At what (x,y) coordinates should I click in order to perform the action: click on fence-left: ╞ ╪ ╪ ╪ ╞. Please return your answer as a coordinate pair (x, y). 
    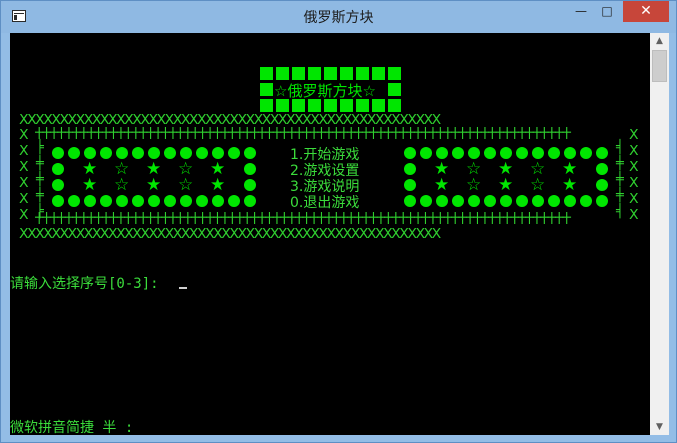
    Looking at the image, I should click on (40, 179).